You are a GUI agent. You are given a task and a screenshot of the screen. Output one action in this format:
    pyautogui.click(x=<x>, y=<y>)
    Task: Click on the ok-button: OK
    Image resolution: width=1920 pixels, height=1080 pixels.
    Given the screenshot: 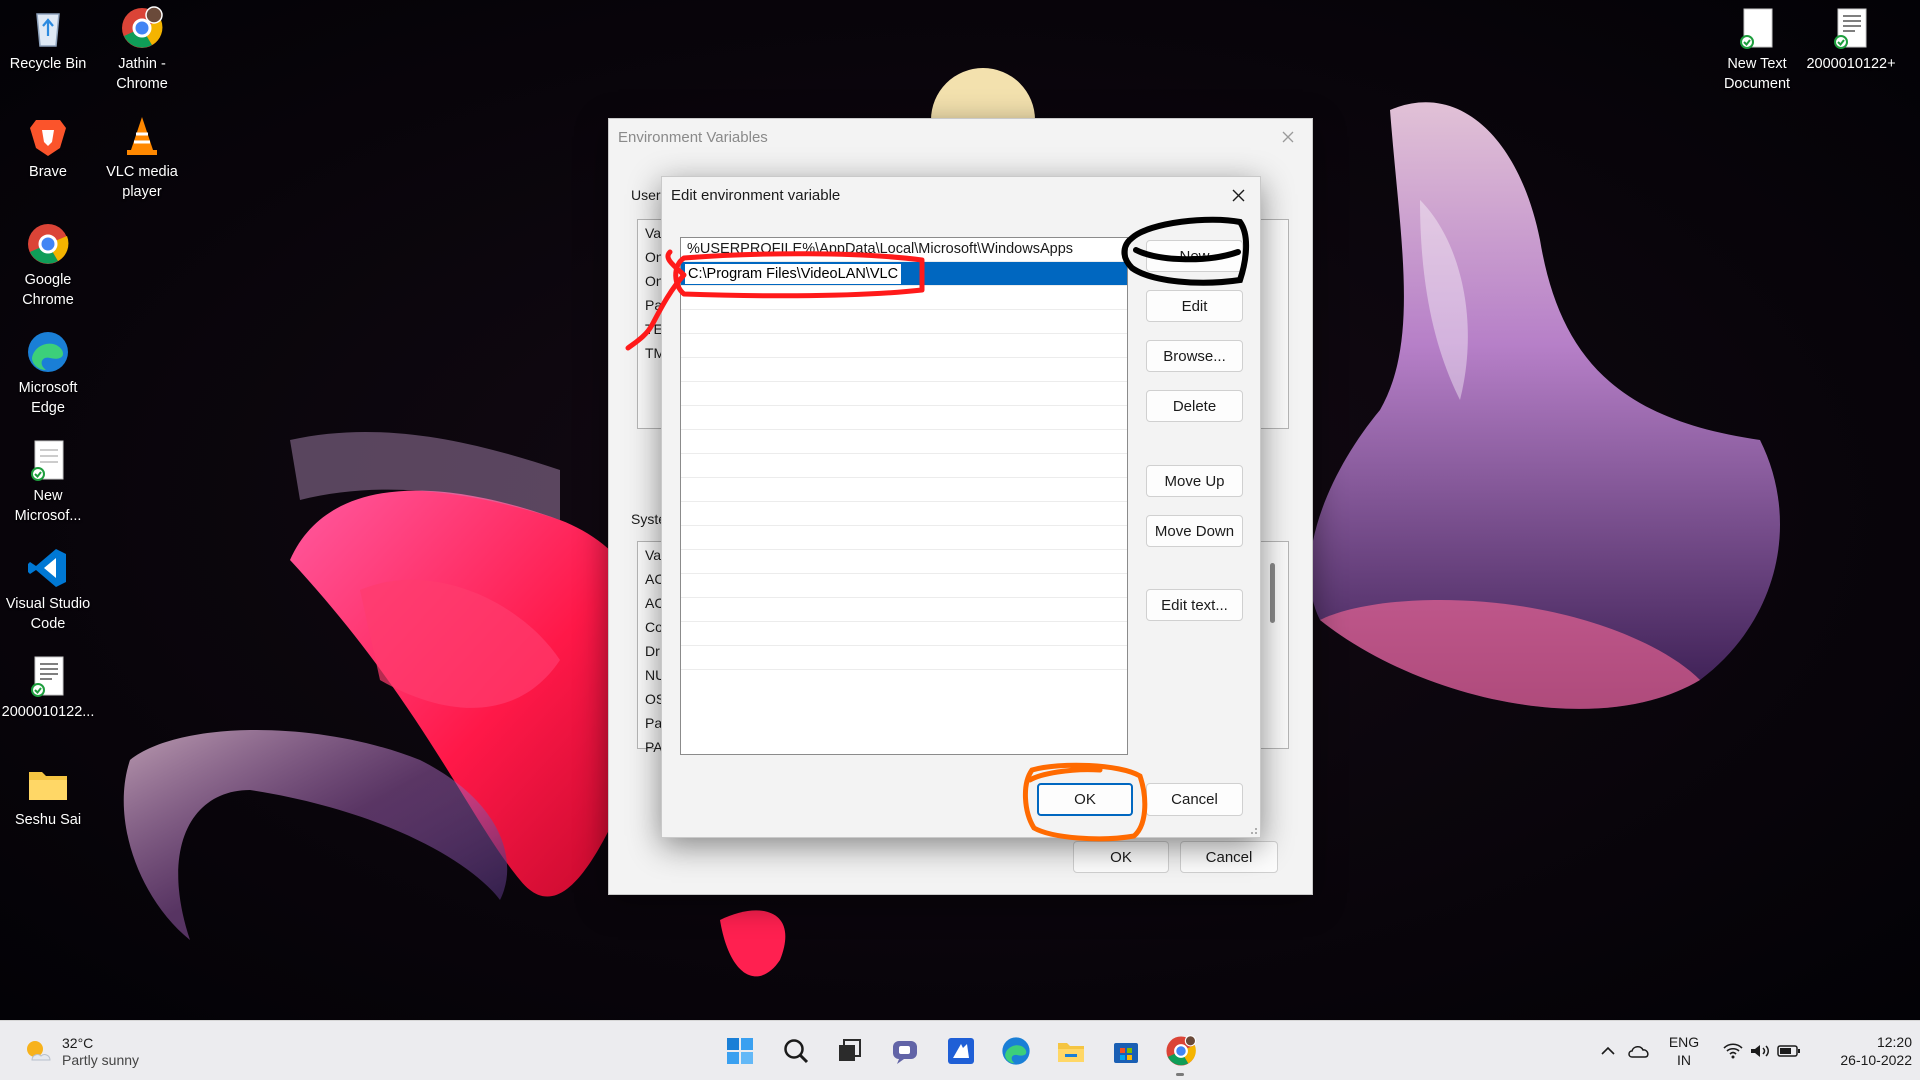 What is the action you would take?
    pyautogui.click(x=1085, y=799)
    